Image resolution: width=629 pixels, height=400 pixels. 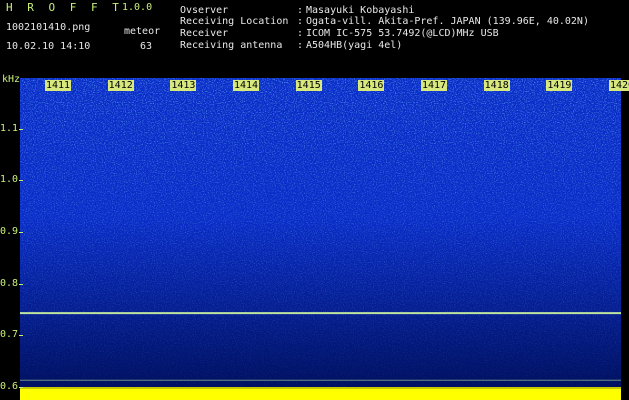 I want to click on x-tick-label: 1414, so click(x=246, y=85).